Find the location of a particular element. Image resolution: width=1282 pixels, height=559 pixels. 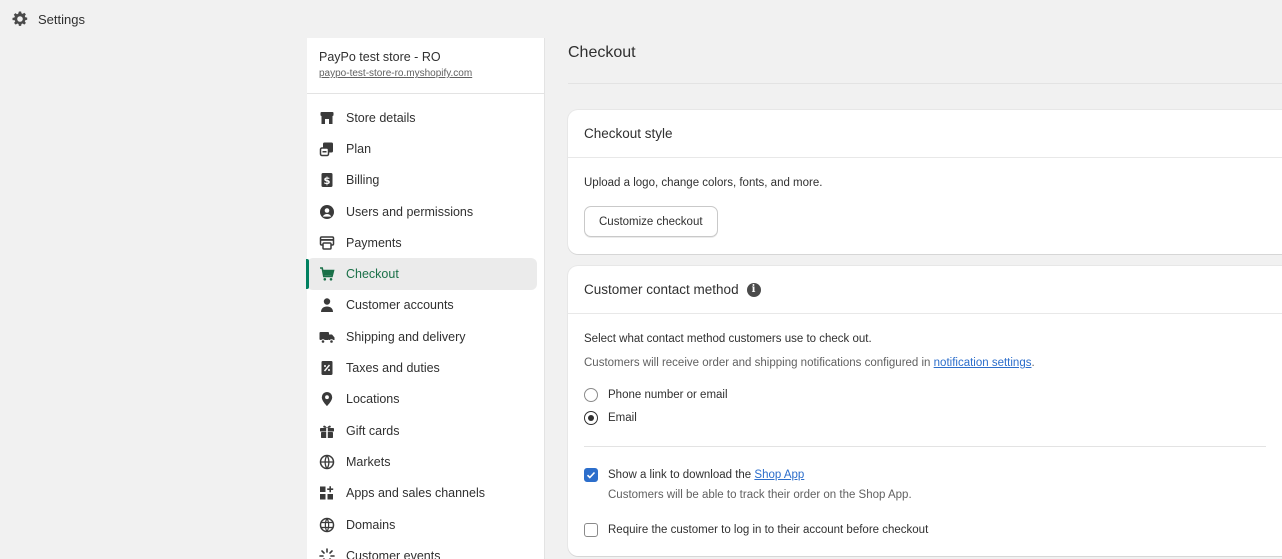

customize-checkout-button: Customize checkout is located at coordinates (651, 221).